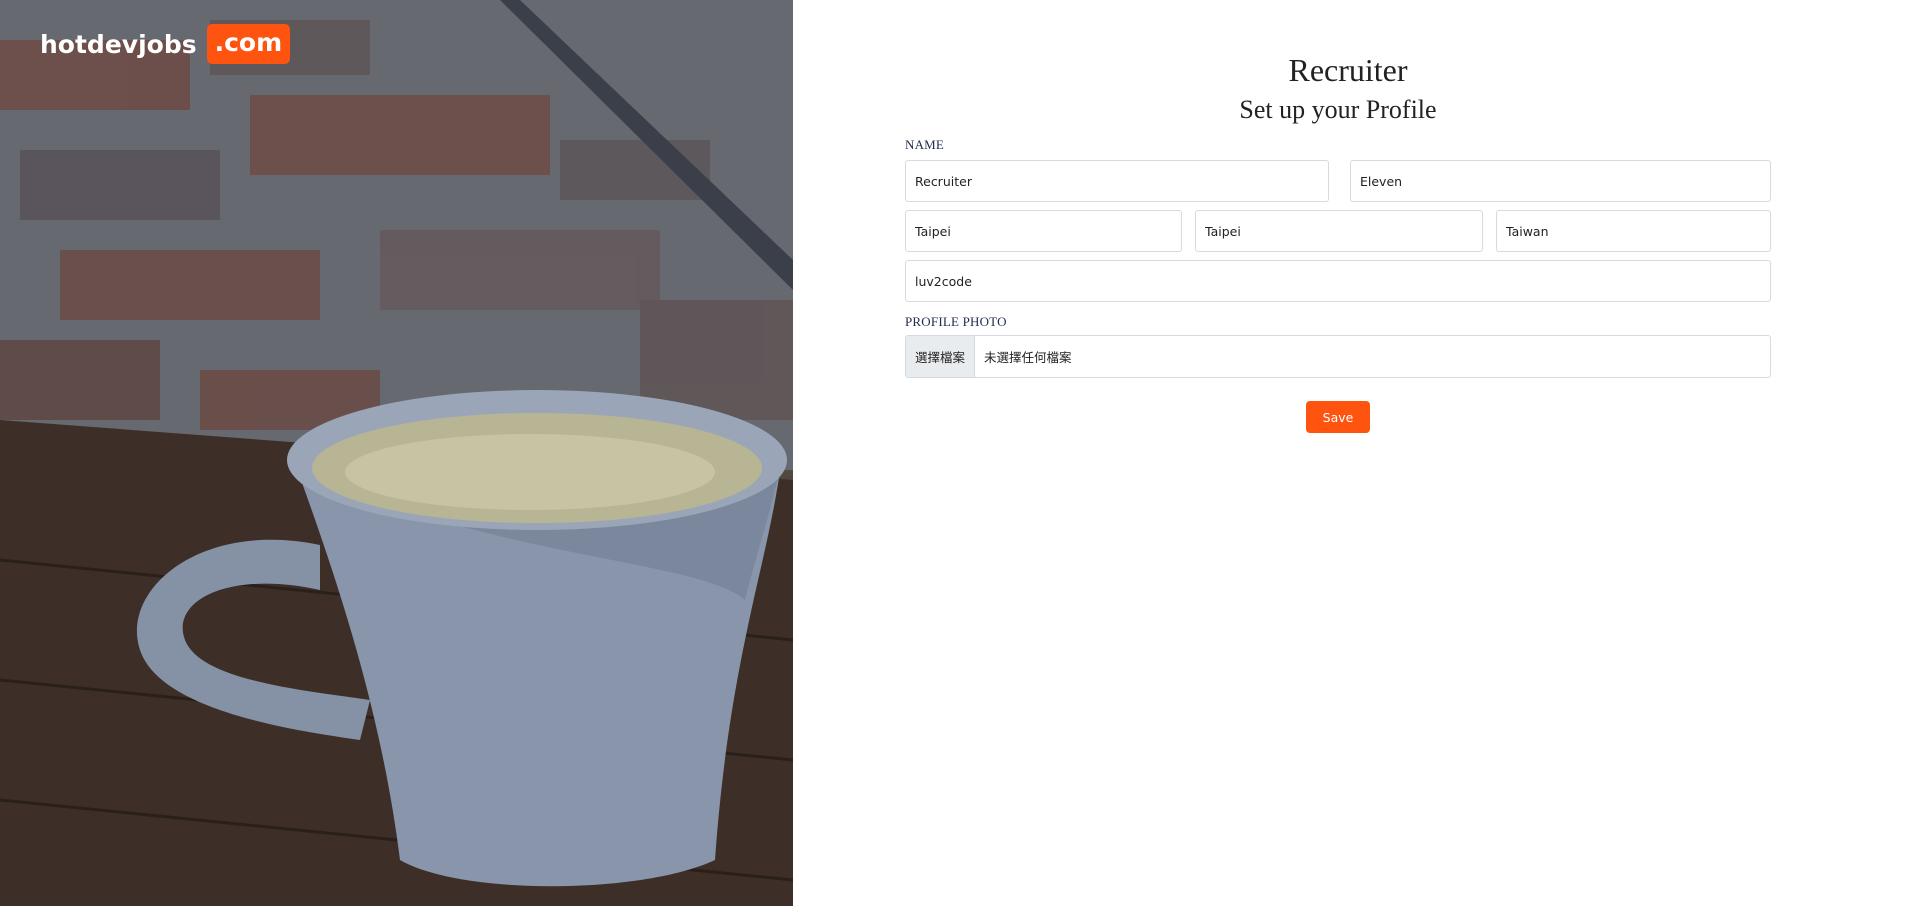 Image resolution: width=1920 pixels, height=906 pixels. Describe the element at coordinates (1338, 281) in the screenshot. I see `company-input` at that location.